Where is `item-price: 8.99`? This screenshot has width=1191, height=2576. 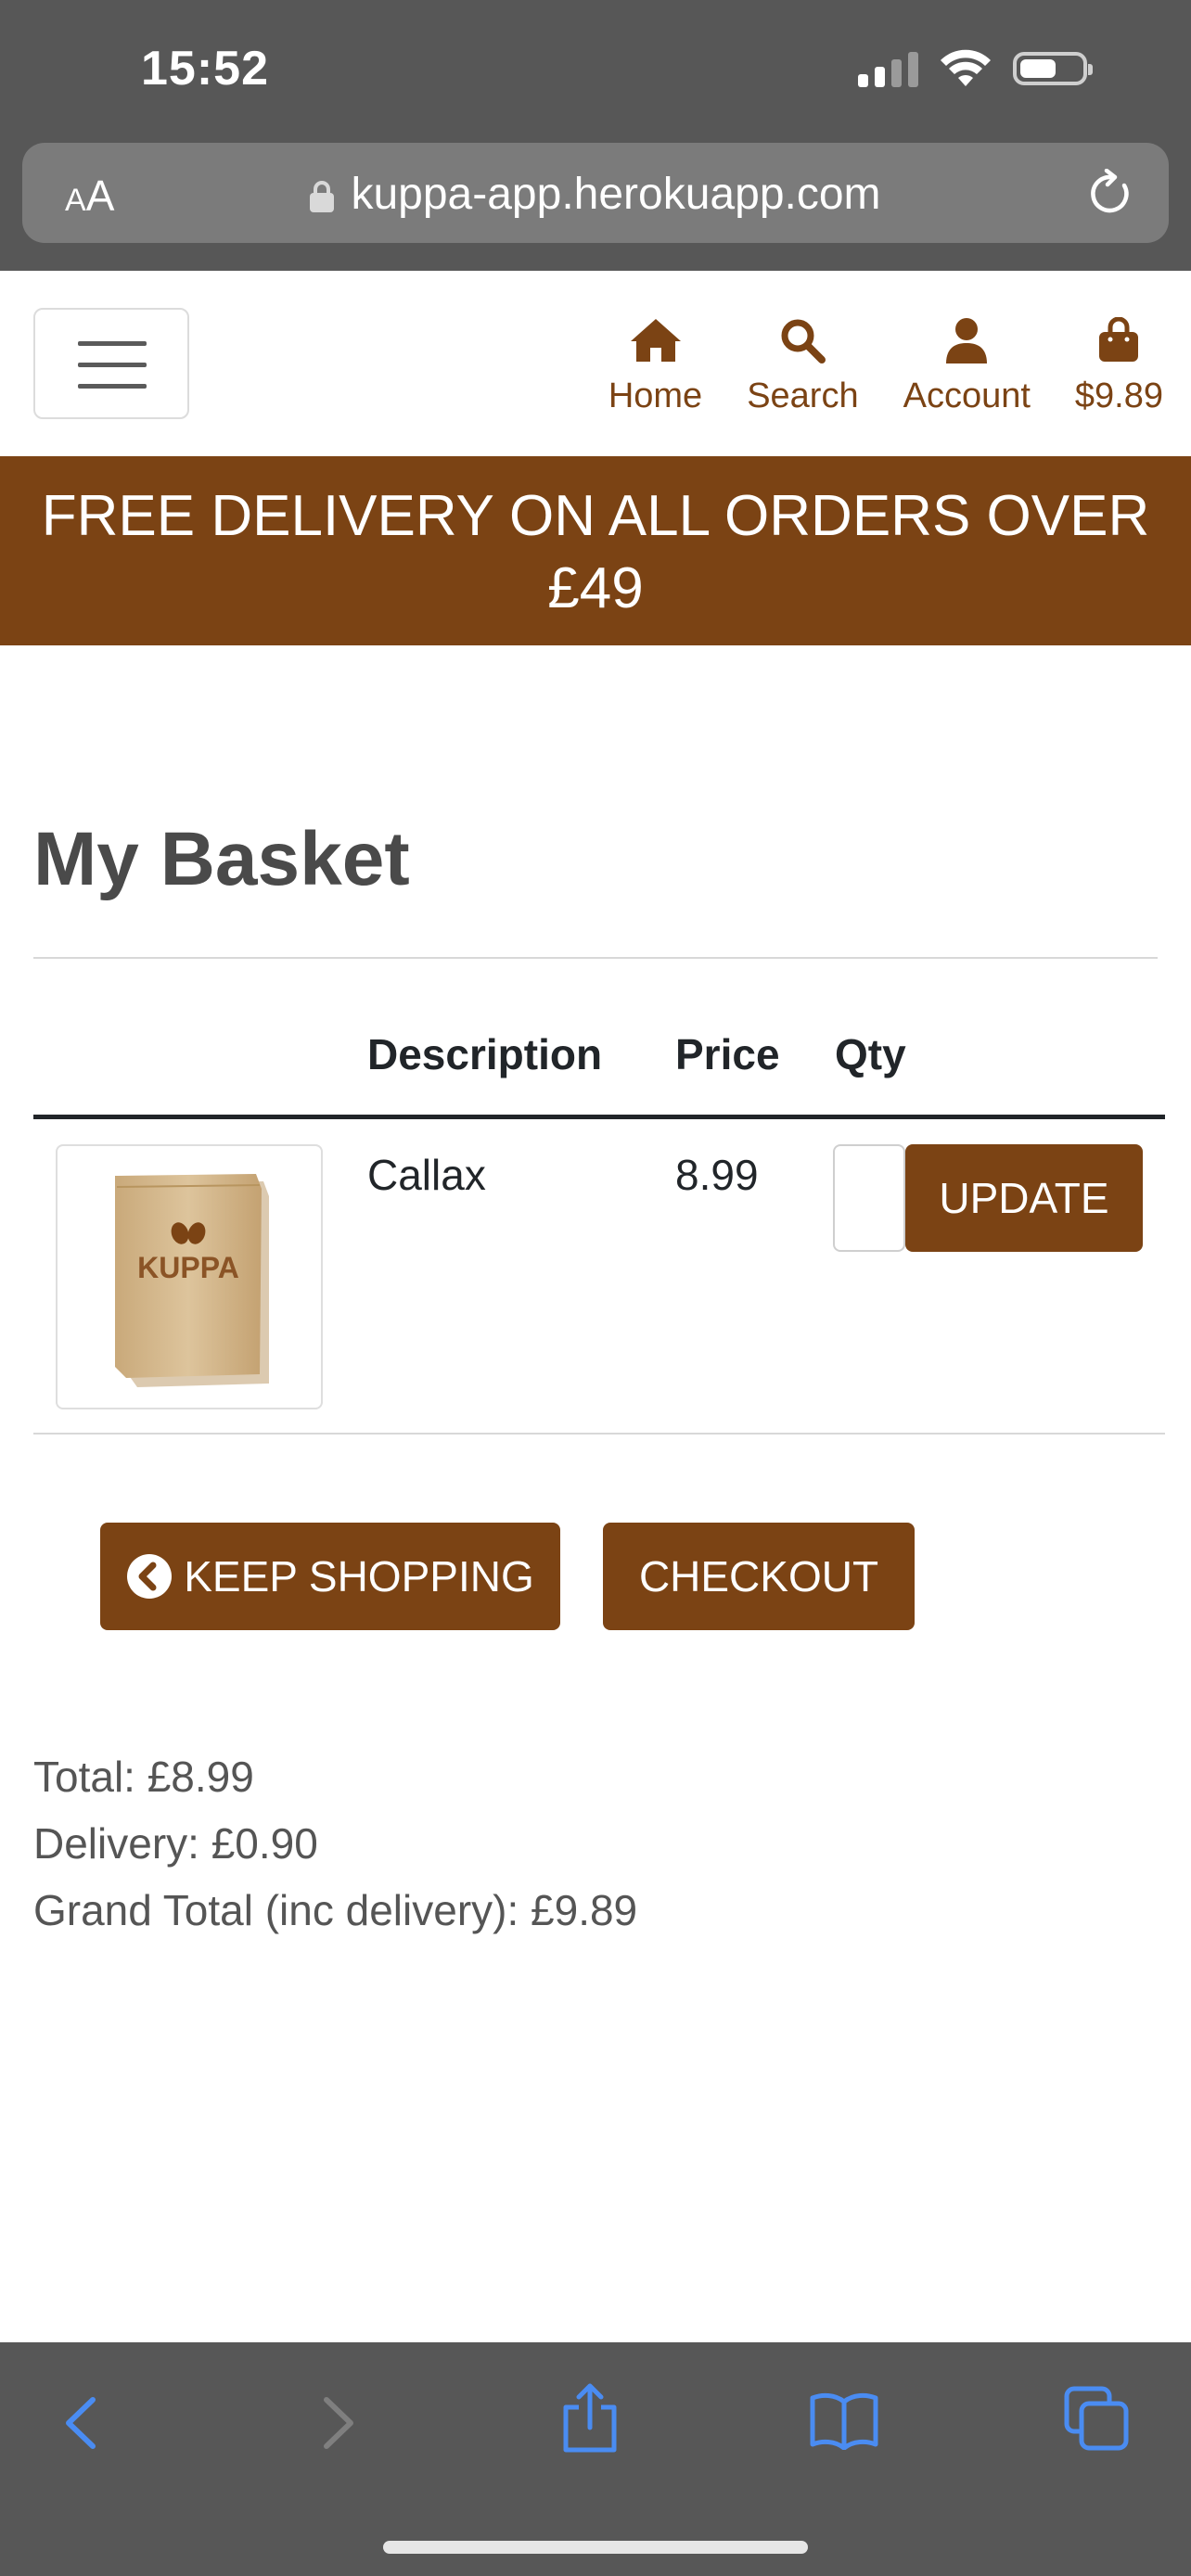 item-price: 8.99 is located at coordinates (717, 1175).